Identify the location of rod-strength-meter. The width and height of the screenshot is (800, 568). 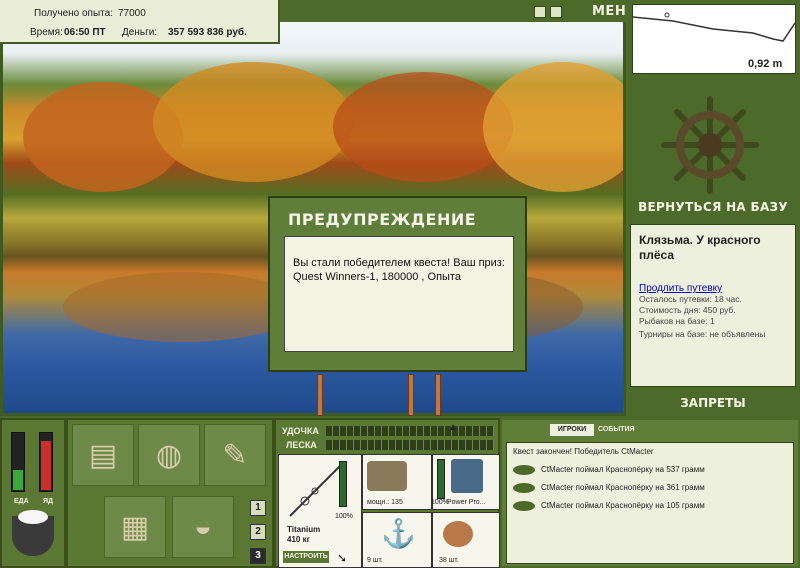
(410, 431).